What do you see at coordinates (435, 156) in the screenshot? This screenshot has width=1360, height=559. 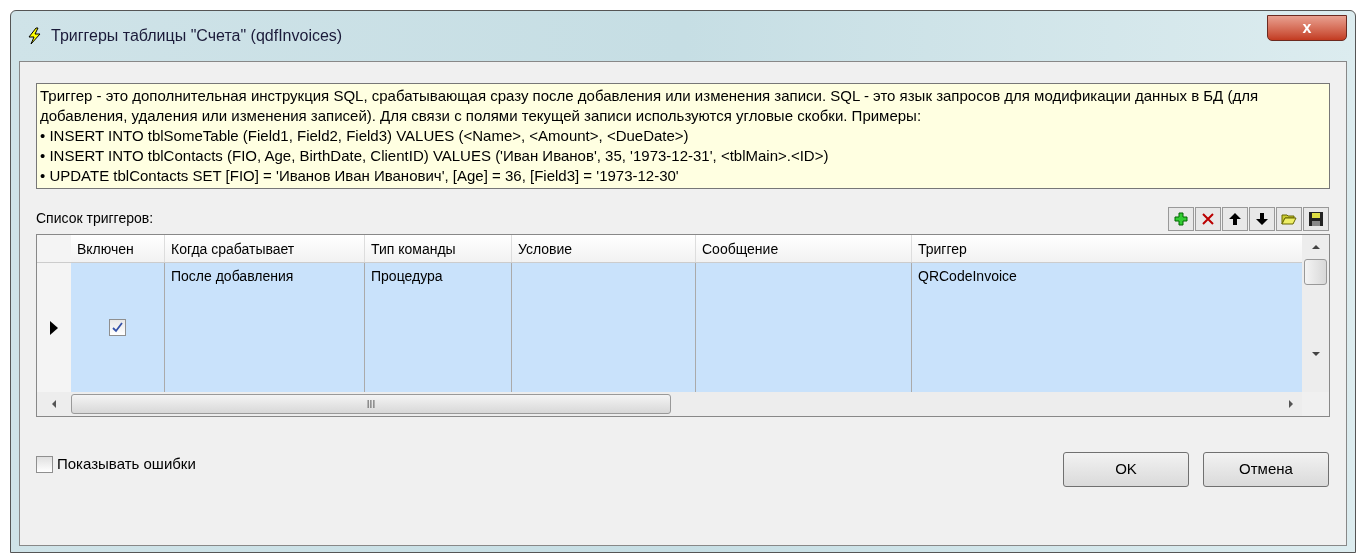 I see `example-text: • INSERT INTO tblContacts (FIO, Age, BirthDate, ClientID) VALUES ('Иван Иванов', 35, '1973-12-31', <tblMain>.<ID>)` at bounding box center [435, 156].